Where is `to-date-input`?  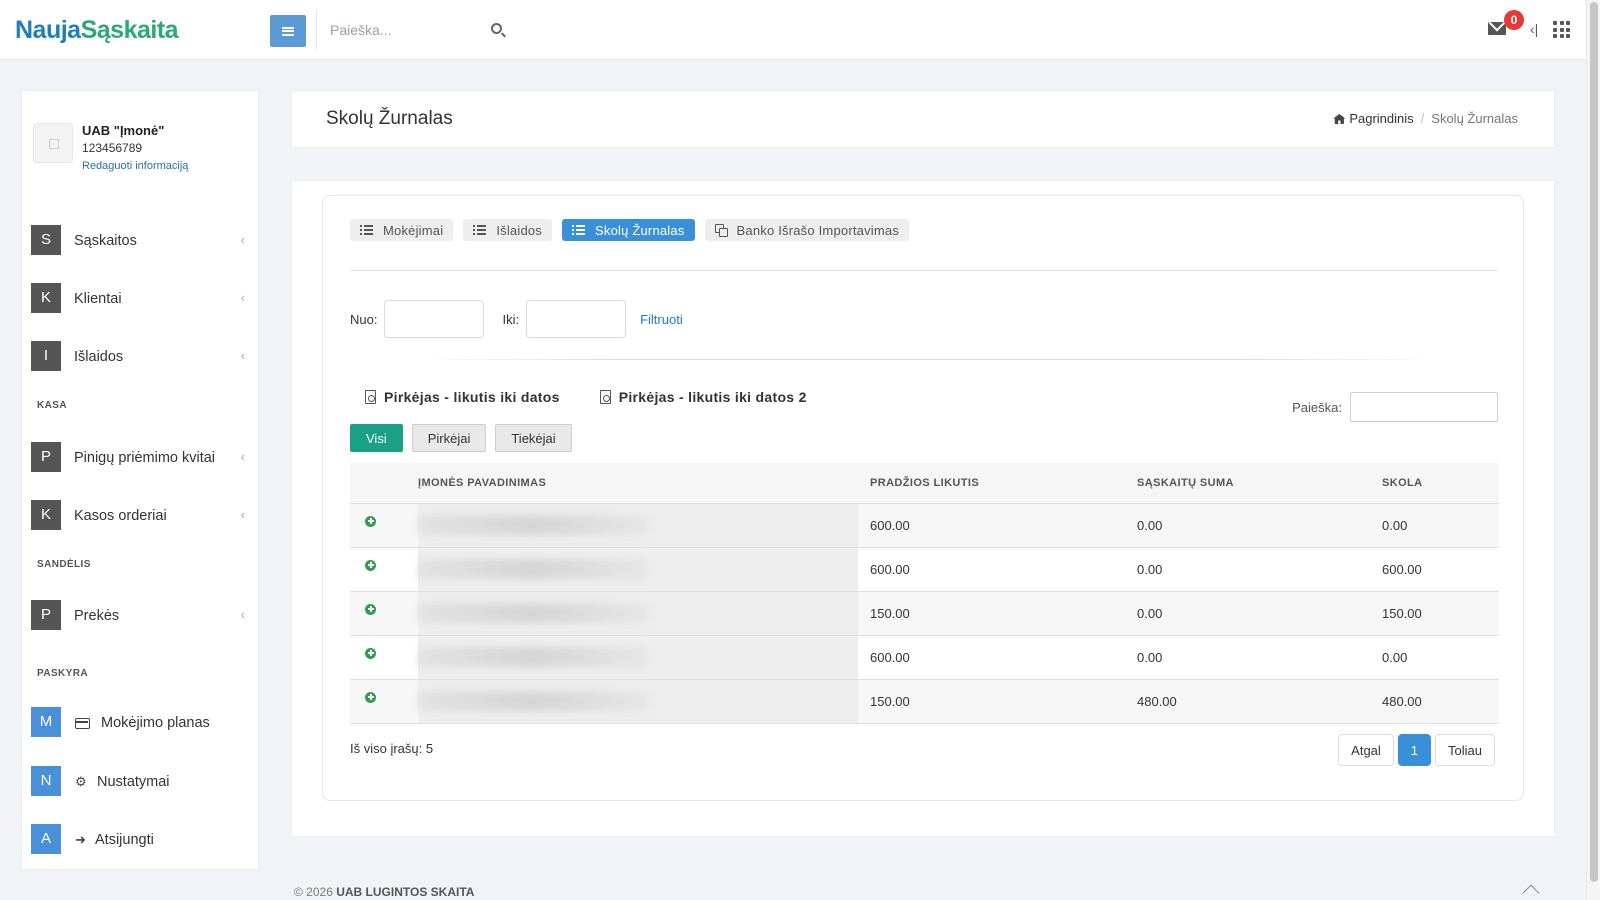 to-date-input is located at coordinates (576, 319).